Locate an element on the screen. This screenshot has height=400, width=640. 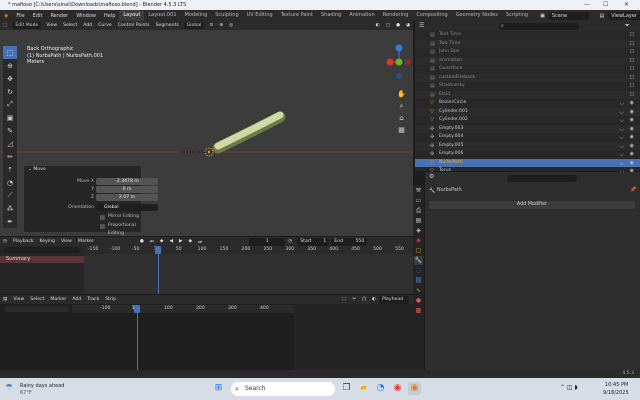
menu-seq-select: Select is located at coordinates (37, 299).